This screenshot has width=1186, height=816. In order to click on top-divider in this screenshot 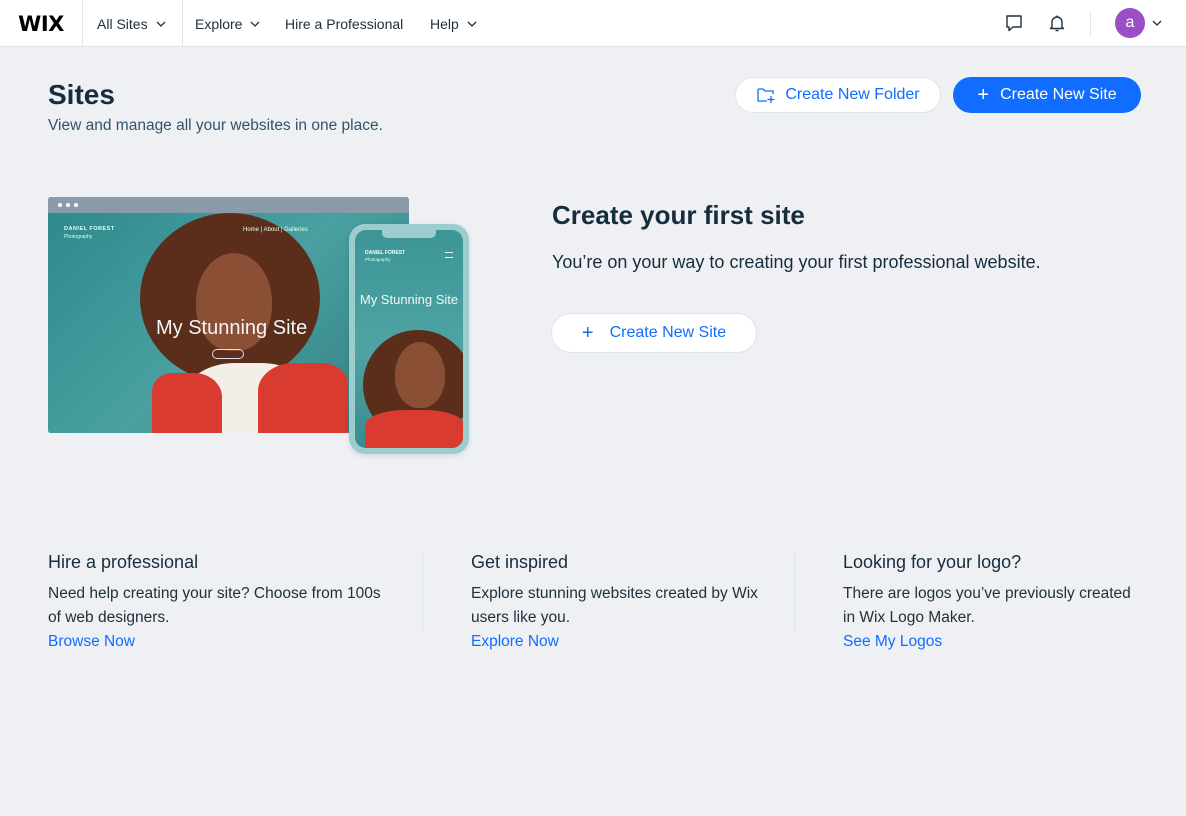, I will do `click(1090, 23)`.